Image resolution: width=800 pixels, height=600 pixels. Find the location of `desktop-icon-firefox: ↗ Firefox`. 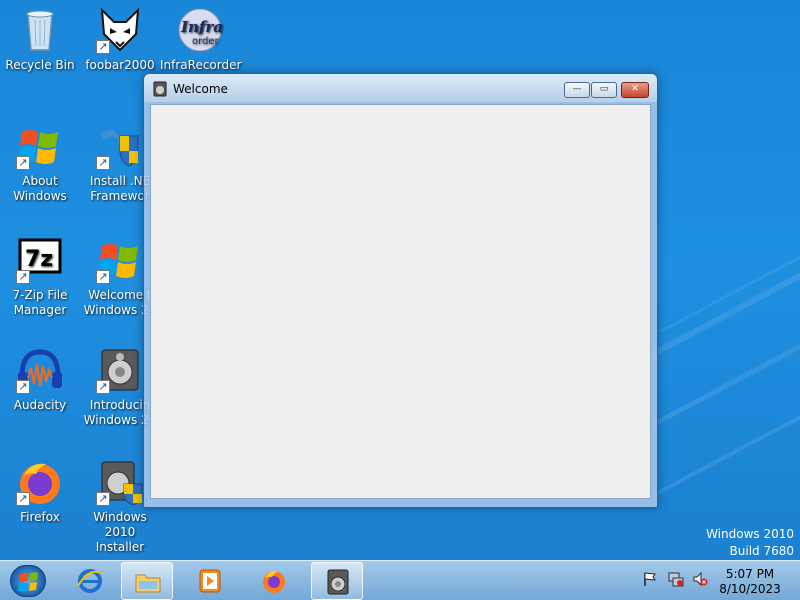

desktop-icon-firefox: ↗ Firefox is located at coordinates (40, 491).